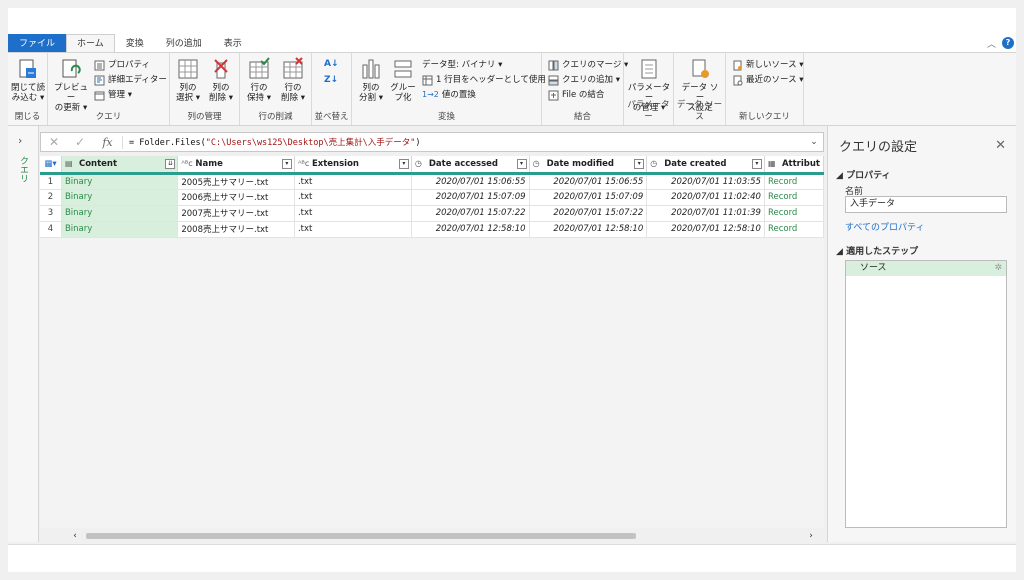 Image resolution: width=1024 pixels, height=580 pixels. I want to click on keep-rows-button: 行の 保持 ▾, so click(259, 80).